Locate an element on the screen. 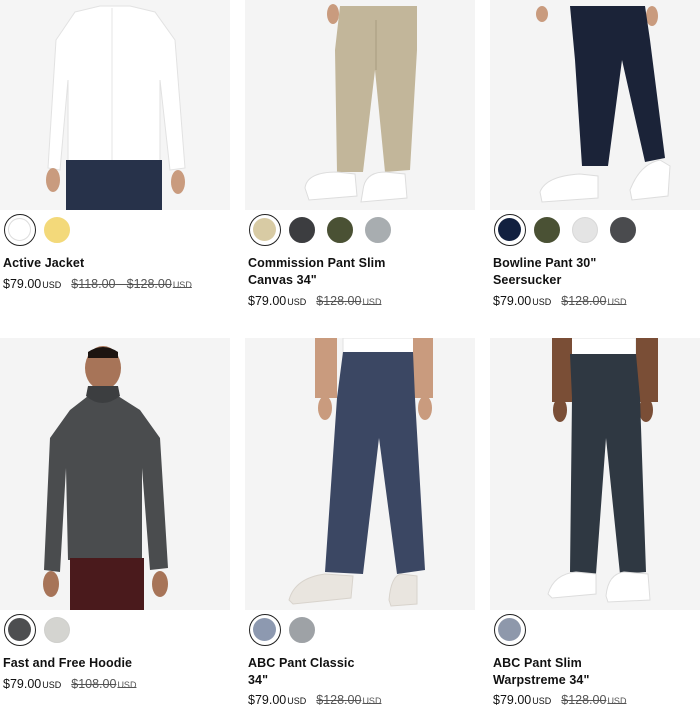 The image size is (700, 708). original-price: $118.00 - $128.00USD is located at coordinates (131, 284).